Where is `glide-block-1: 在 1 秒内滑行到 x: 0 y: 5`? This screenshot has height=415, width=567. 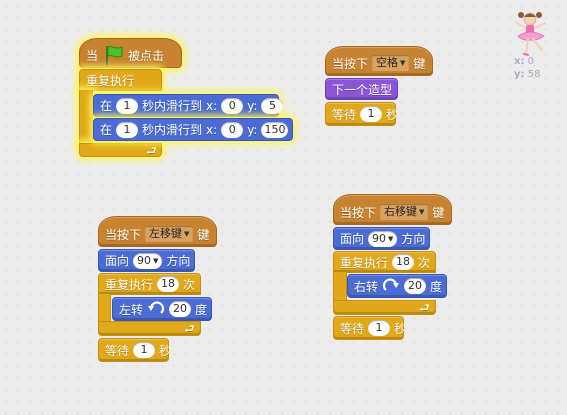 glide-block-1: 在 1 秒内滑行到 x: 0 y: 5 is located at coordinates (188, 105).